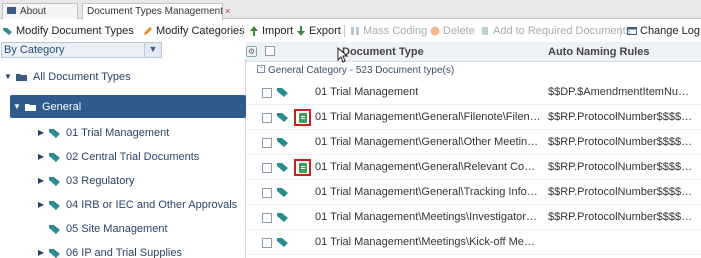 This screenshot has height=258, width=701. What do you see at coordinates (632, 31) in the screenshot?
I see `log-window-icon` at bounding box center [632, 31].